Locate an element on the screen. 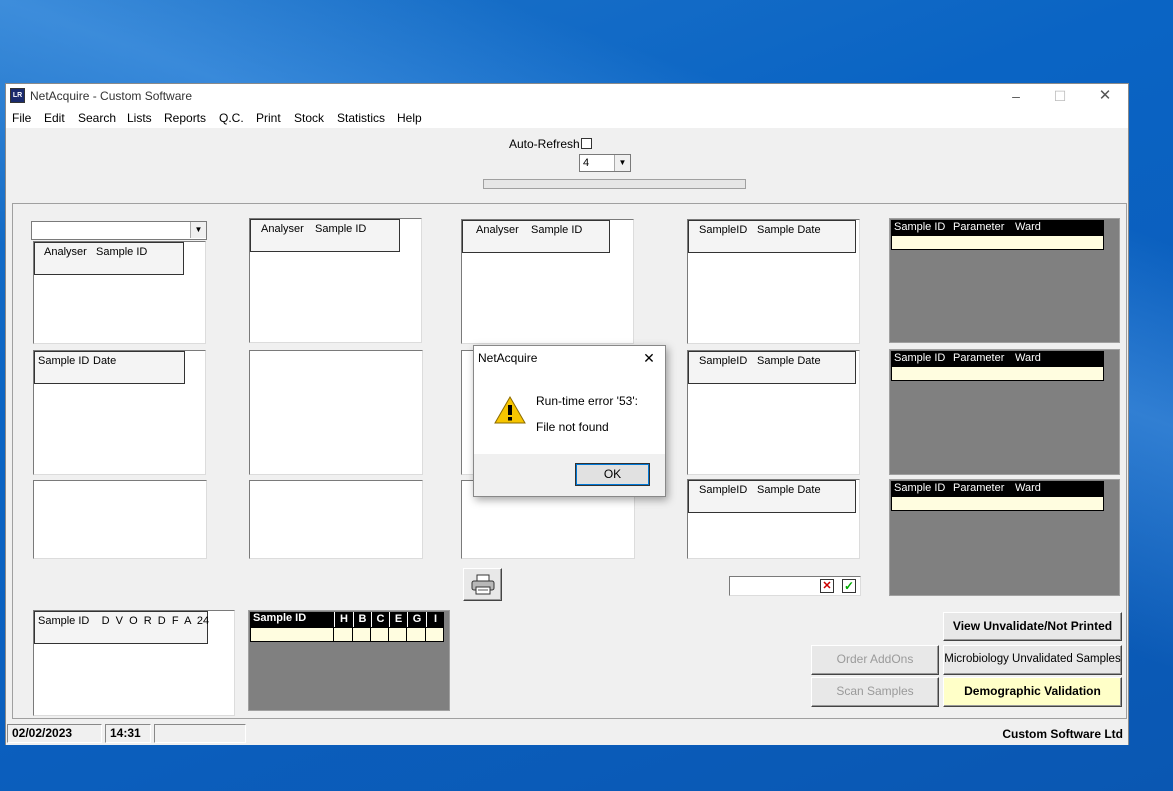 The width and height of the screenshot is (1173, 791). view-unvalidate-button: View Unvalidate/Not Printed is located at coordinates (1032, 626).